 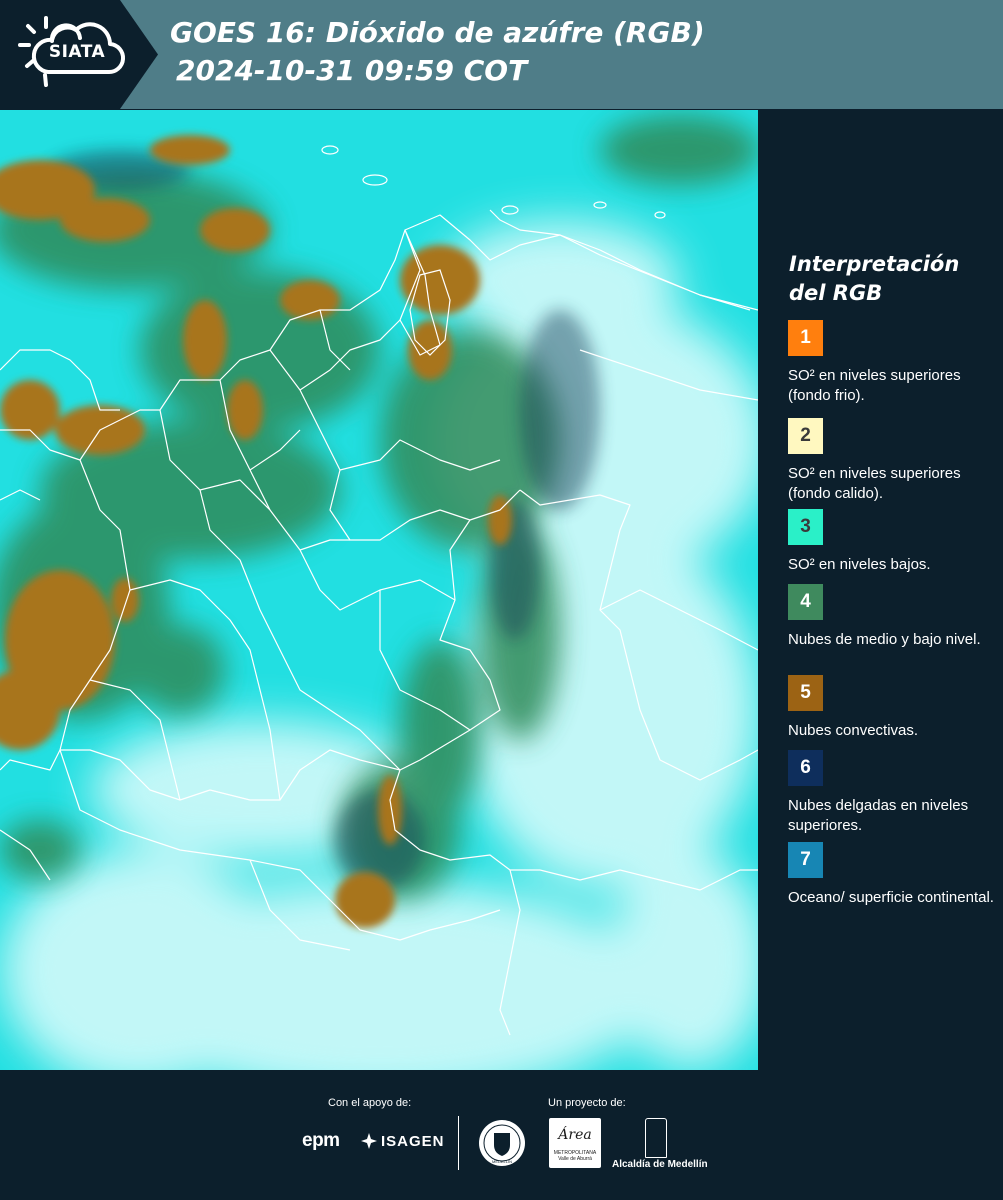 What do you see at coordinates (805, 602) in the screenshot?
I see `legend-swatch: 4` at bounding box center [805, 602].